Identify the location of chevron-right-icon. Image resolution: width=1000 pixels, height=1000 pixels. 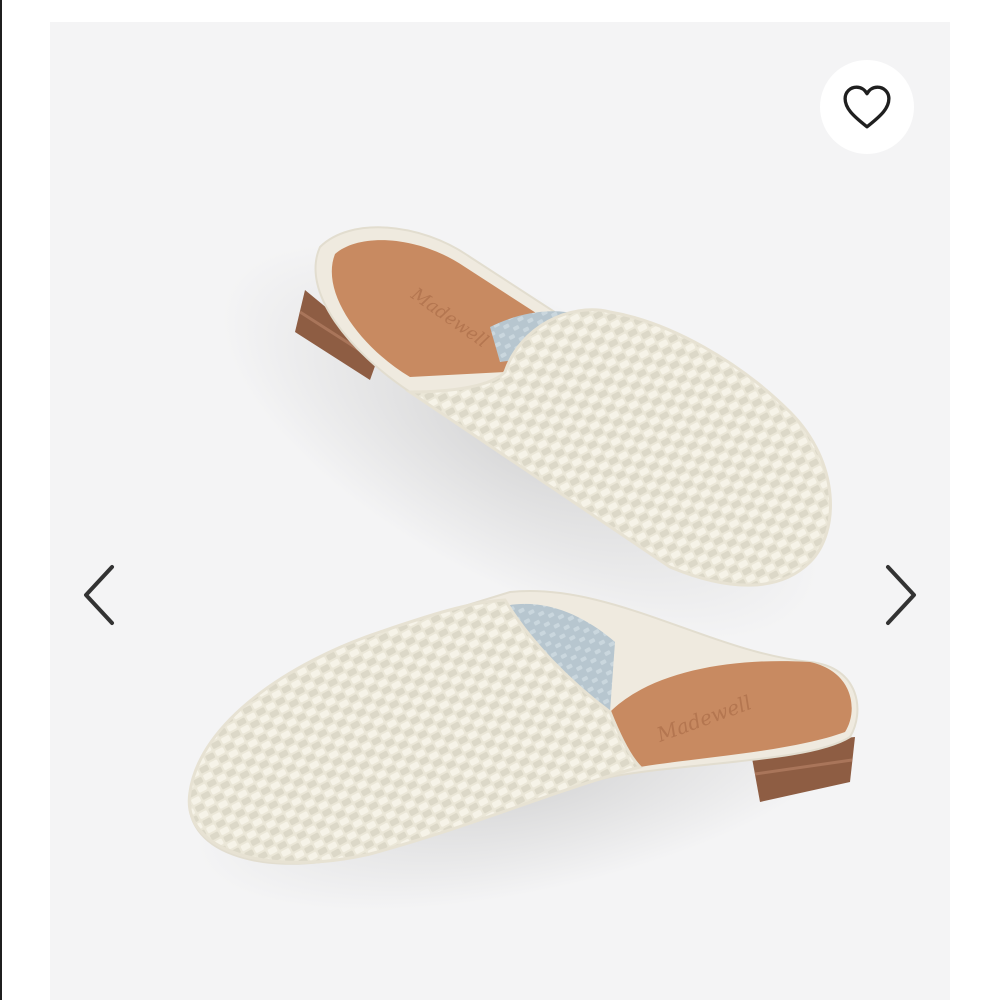
(901, 595).